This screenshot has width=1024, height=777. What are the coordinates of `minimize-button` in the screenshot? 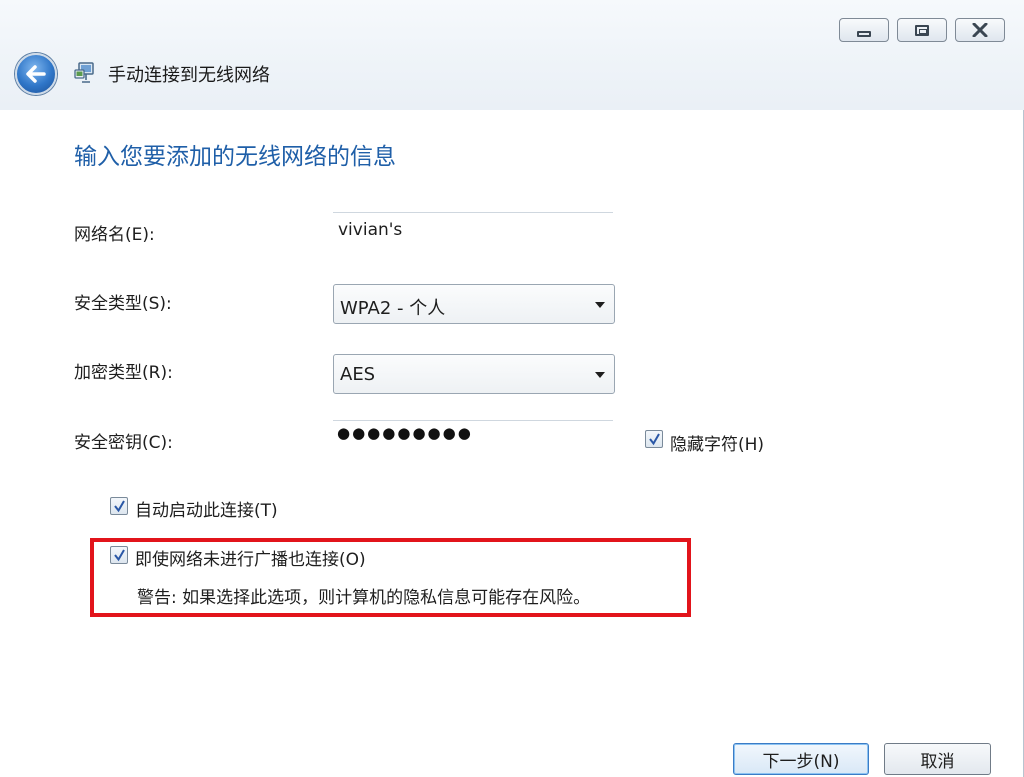 It's located at (864, 30).